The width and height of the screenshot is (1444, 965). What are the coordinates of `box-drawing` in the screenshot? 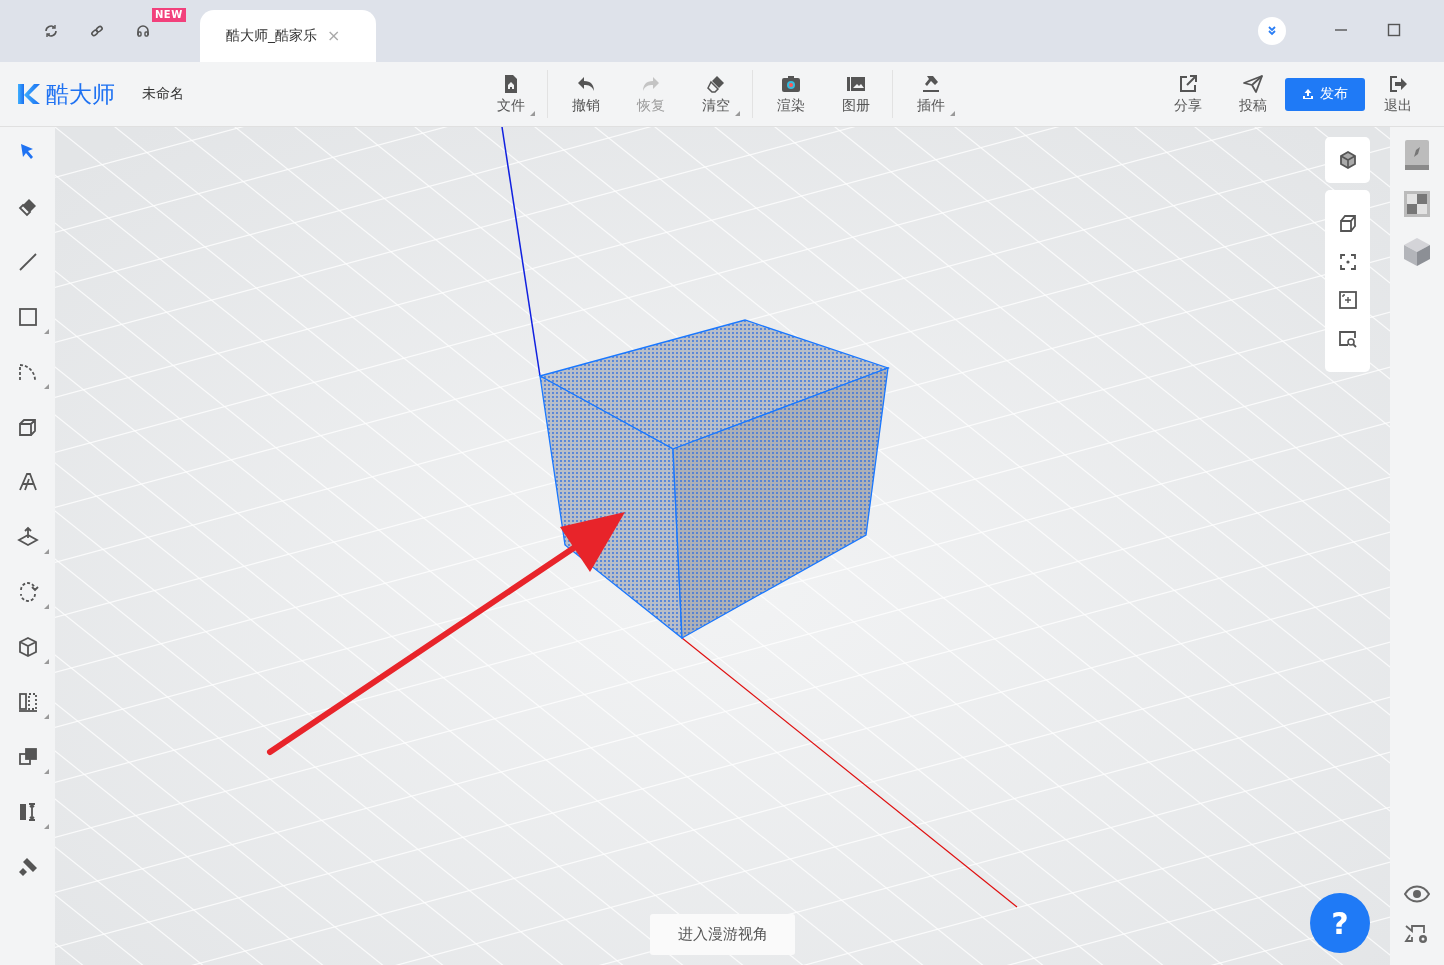 It's located at (714, 479).